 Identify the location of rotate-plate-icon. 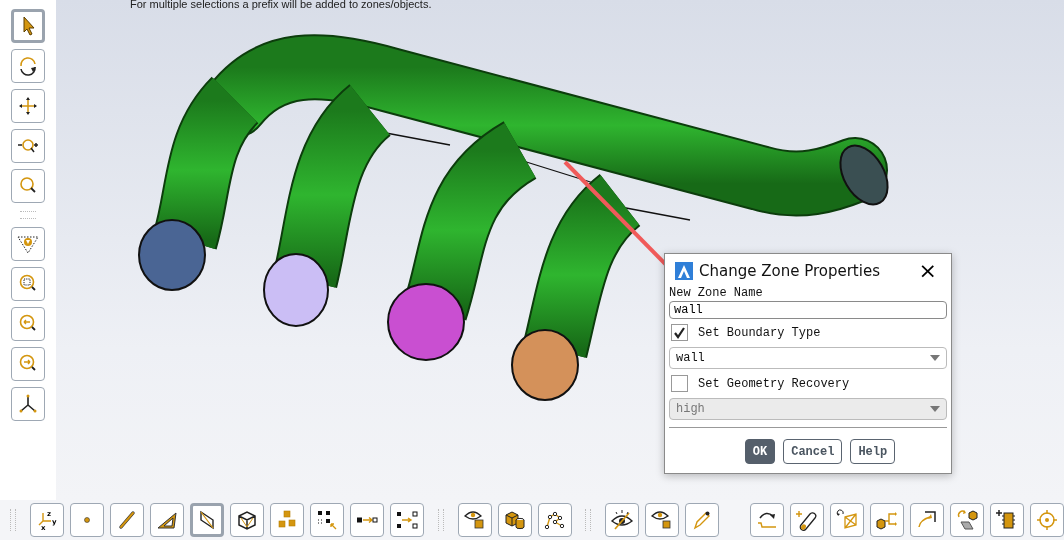
(967, 520).